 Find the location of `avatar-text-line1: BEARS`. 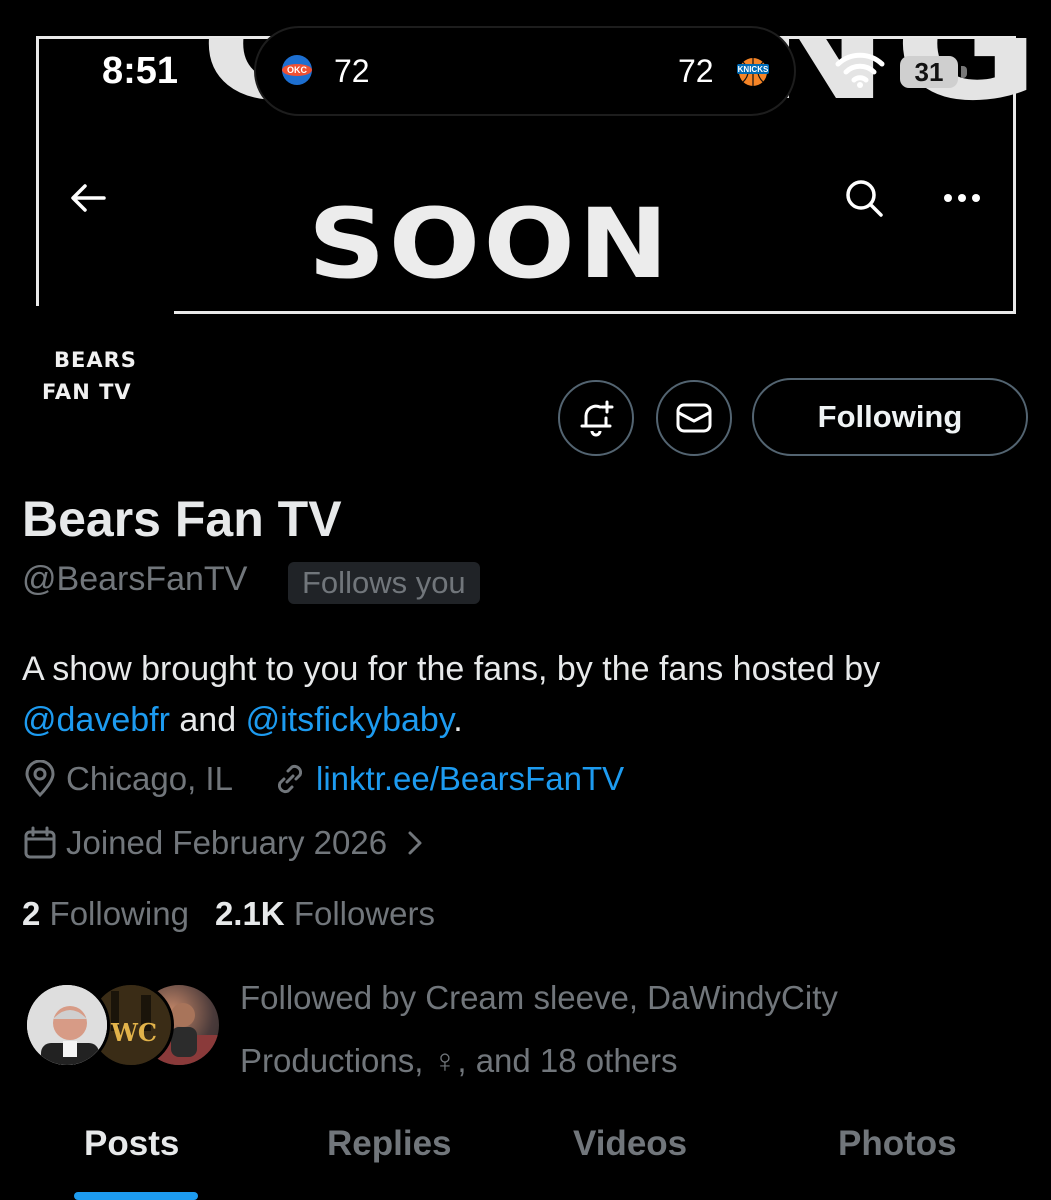

avatar-text-line1: BEARS is located at coordinates (95, 360).